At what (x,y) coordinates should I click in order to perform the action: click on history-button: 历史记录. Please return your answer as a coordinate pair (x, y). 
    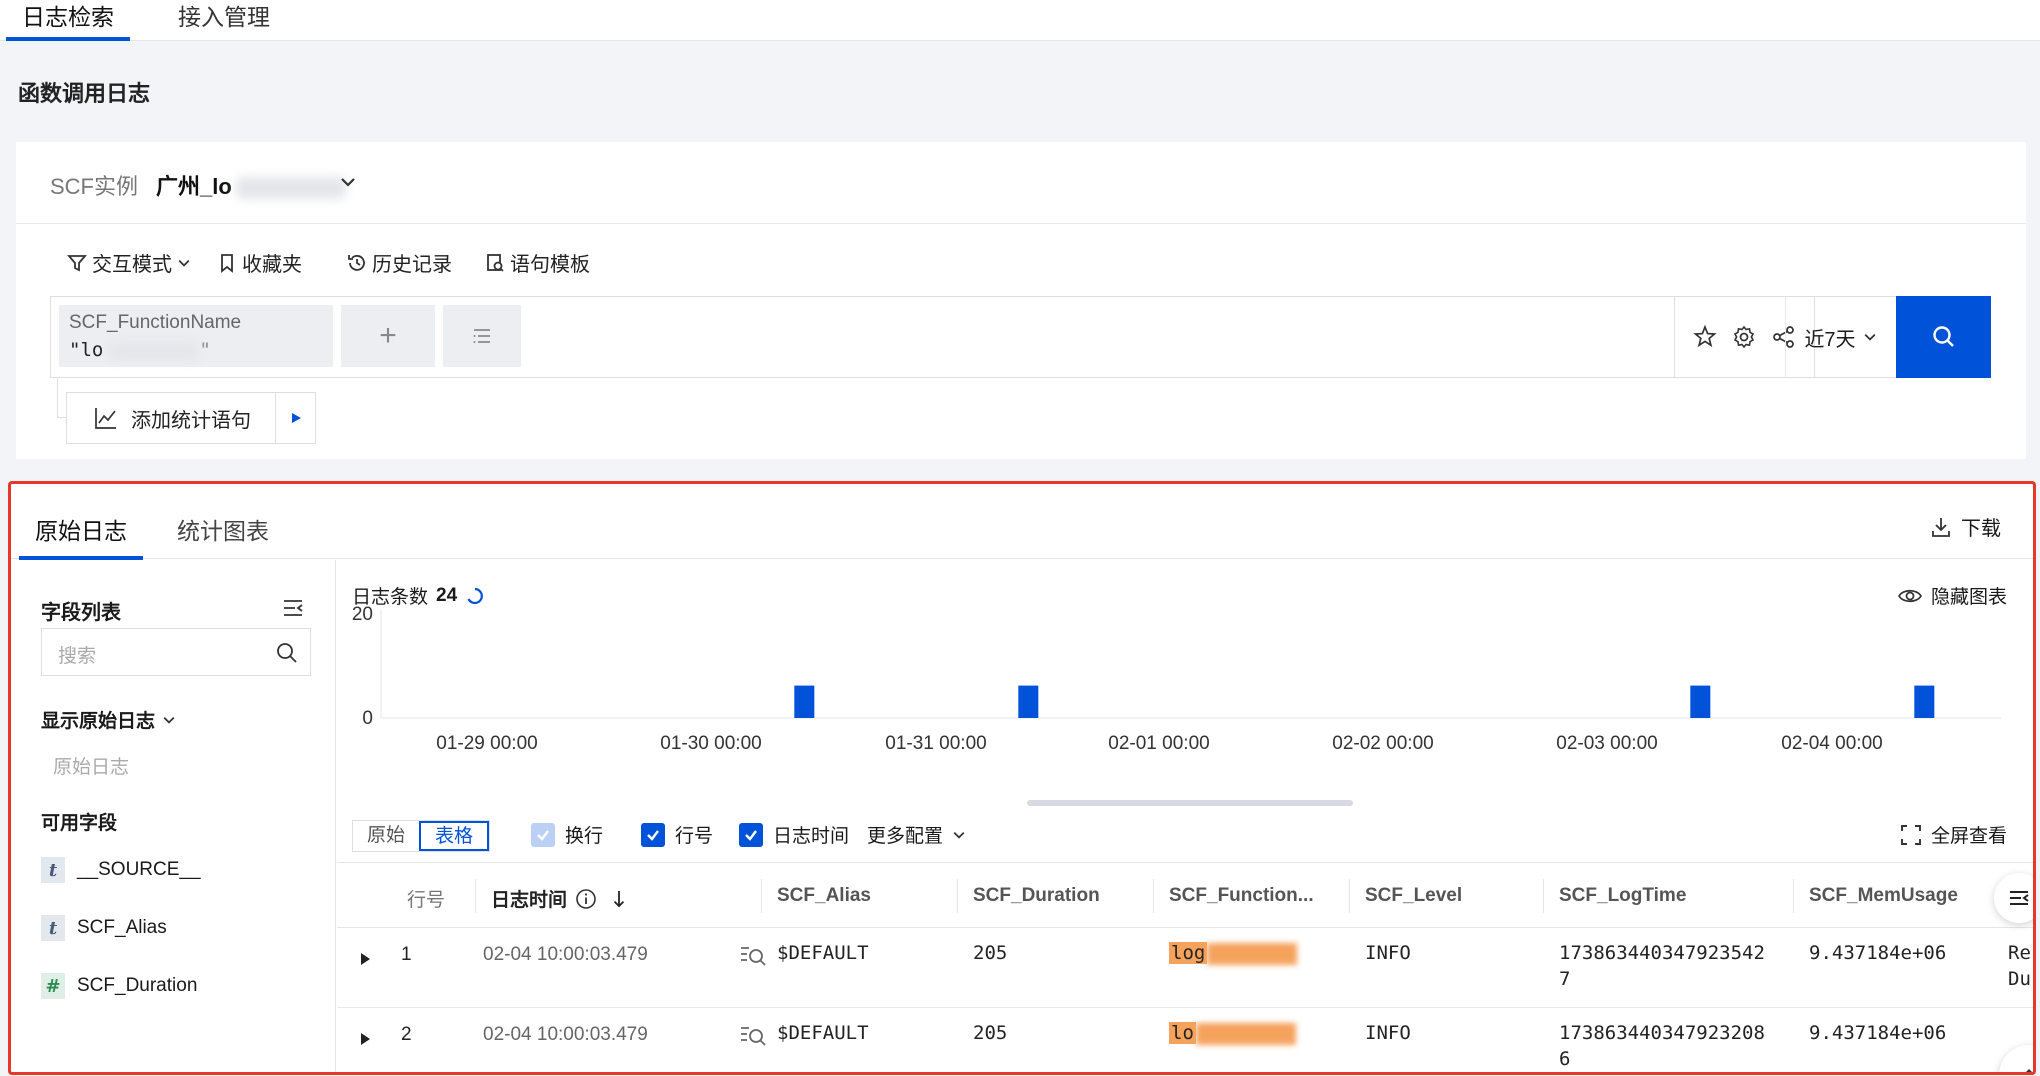
    Looking at the image, I should click on (399, 262).